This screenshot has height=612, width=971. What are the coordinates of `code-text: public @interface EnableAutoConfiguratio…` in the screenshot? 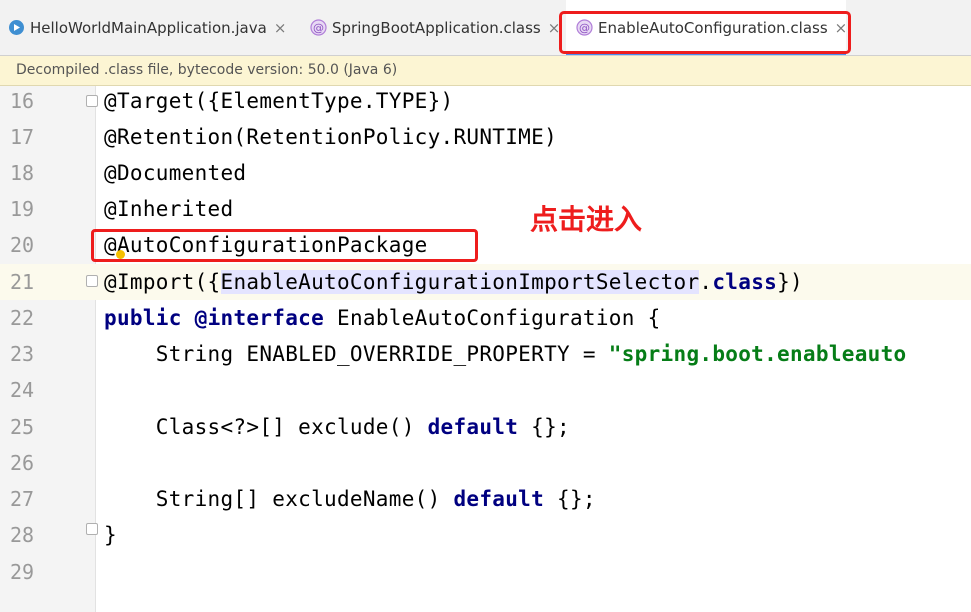 It's located at (382, 318).